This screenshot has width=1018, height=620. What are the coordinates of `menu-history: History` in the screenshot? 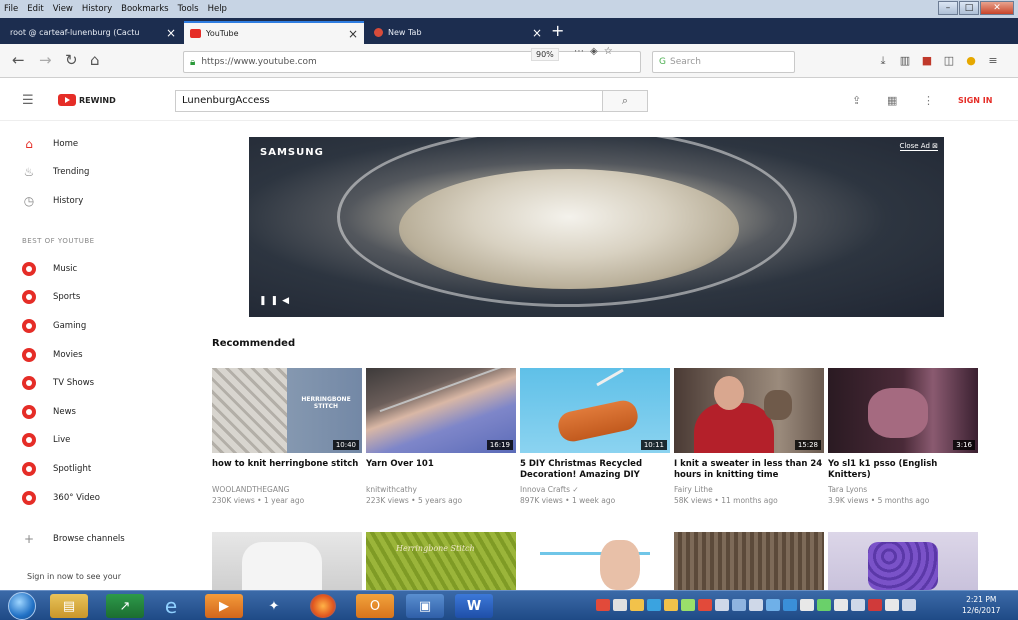 It's located at (97, 9).